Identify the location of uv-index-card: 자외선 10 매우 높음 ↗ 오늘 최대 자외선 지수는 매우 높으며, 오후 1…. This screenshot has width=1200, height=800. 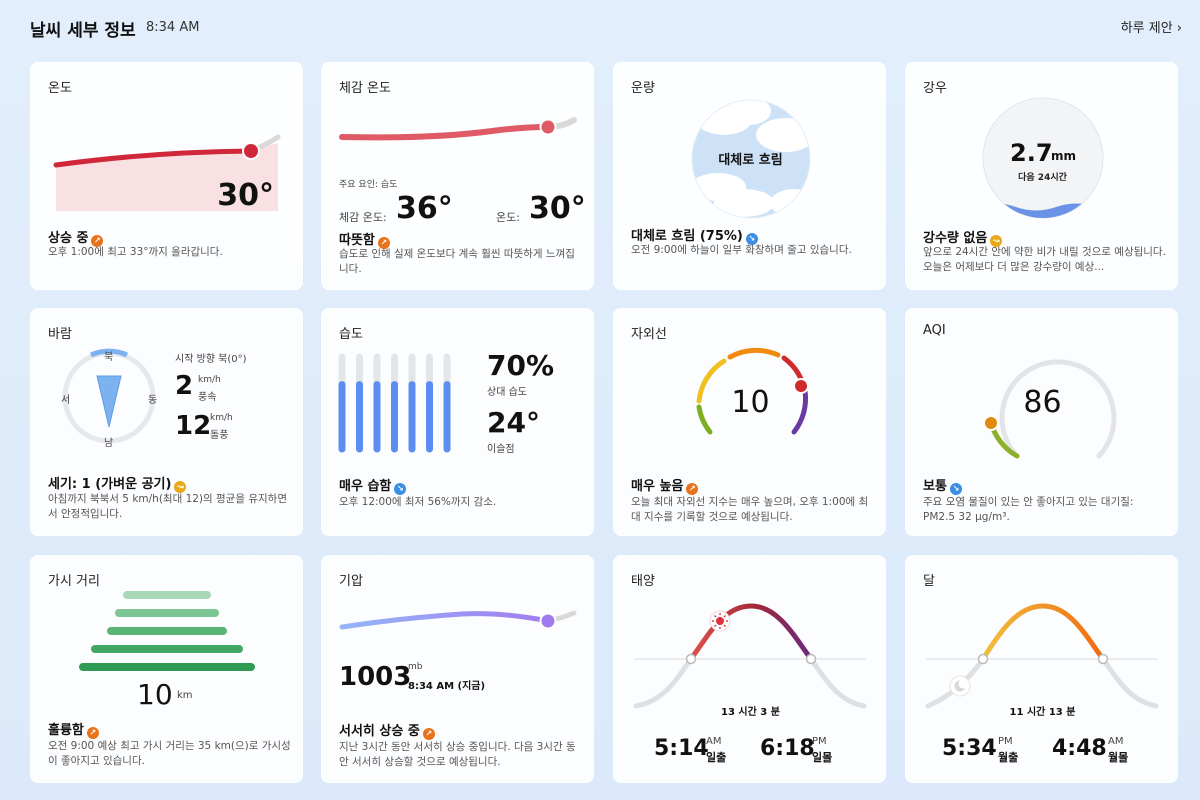
(749, 422).